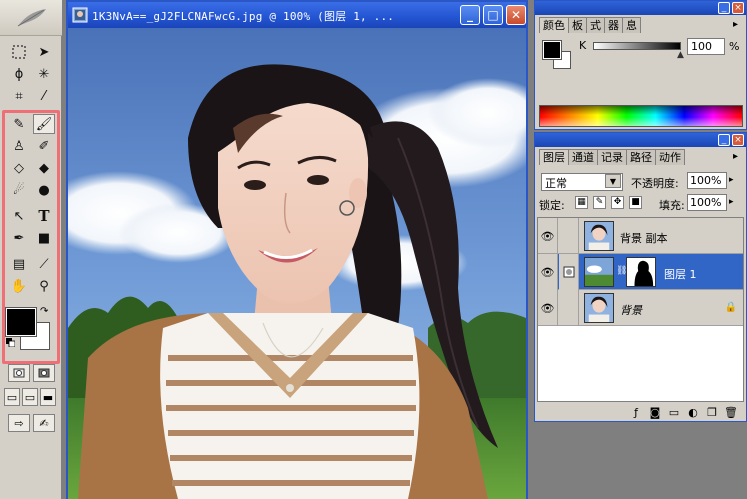 The height and width of the screenshot is (499, 747). Describe the element at coordinates (631, 25) in the screenshot. I see `tab-info: 息` at that location.